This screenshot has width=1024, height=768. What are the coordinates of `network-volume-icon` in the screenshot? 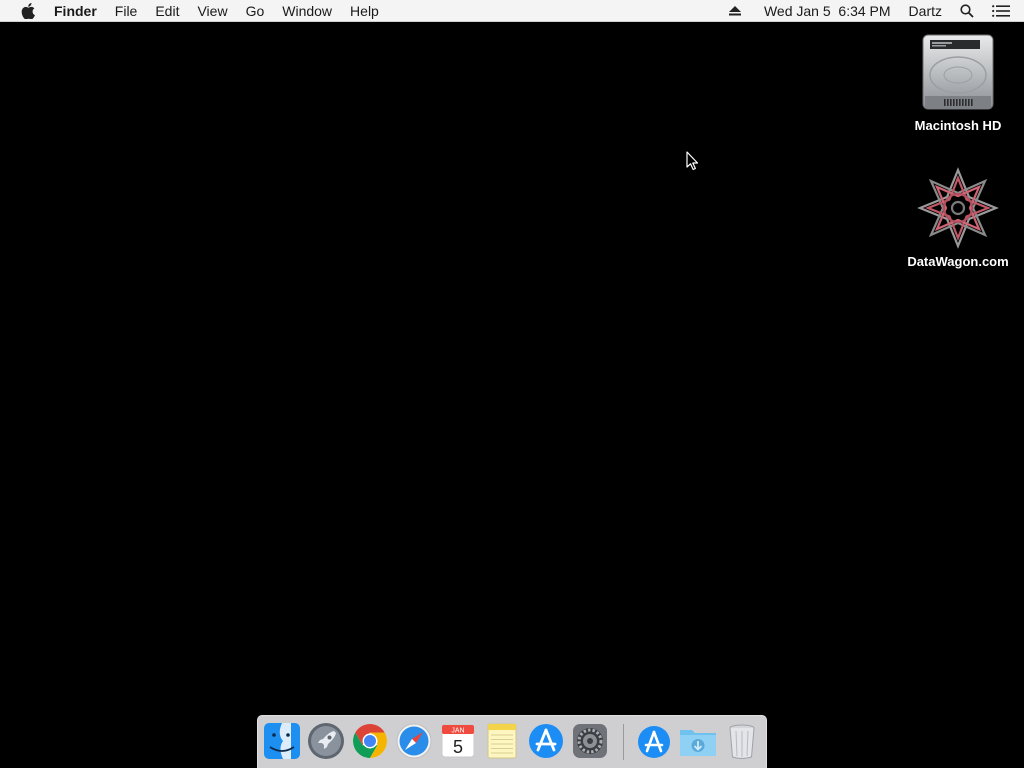 It's located at (958, 208).